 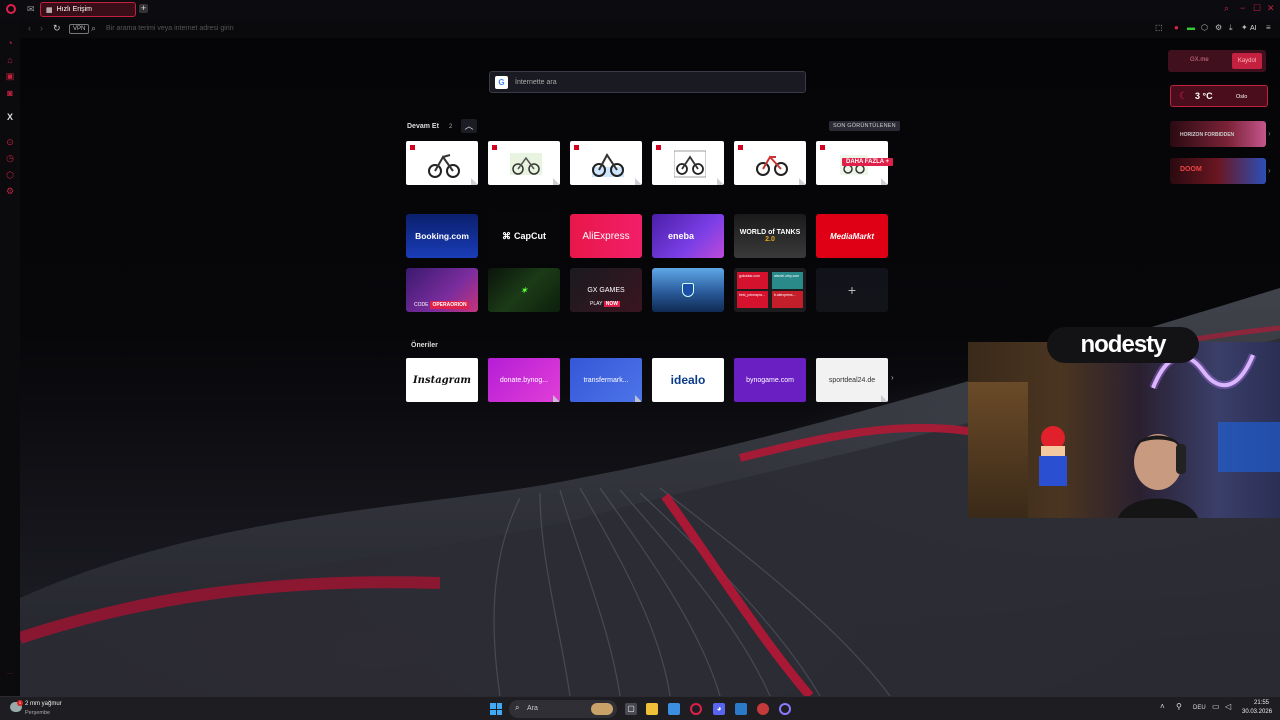 What do you see at coordinates (43, 704) in the screenshot?
I see `weather-text: 2 mm yağmur` at bounding box center [43, 704].